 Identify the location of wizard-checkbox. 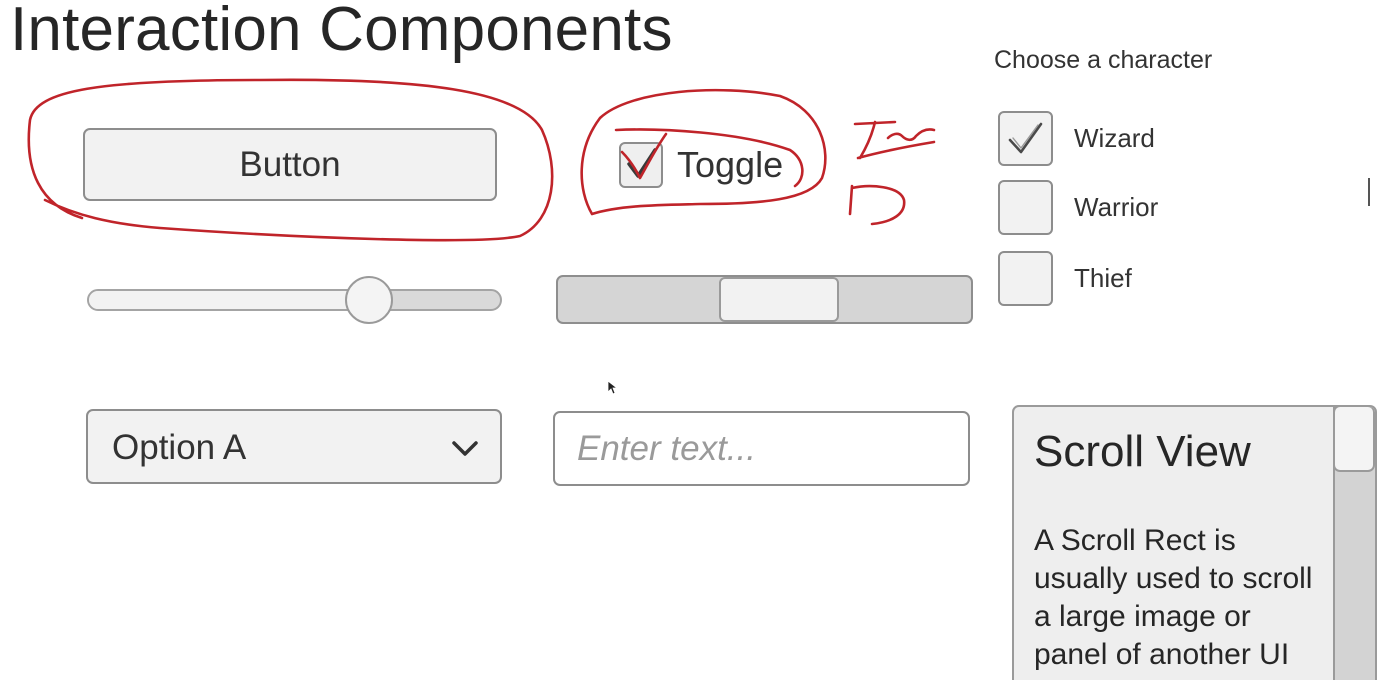
(1025, 138).